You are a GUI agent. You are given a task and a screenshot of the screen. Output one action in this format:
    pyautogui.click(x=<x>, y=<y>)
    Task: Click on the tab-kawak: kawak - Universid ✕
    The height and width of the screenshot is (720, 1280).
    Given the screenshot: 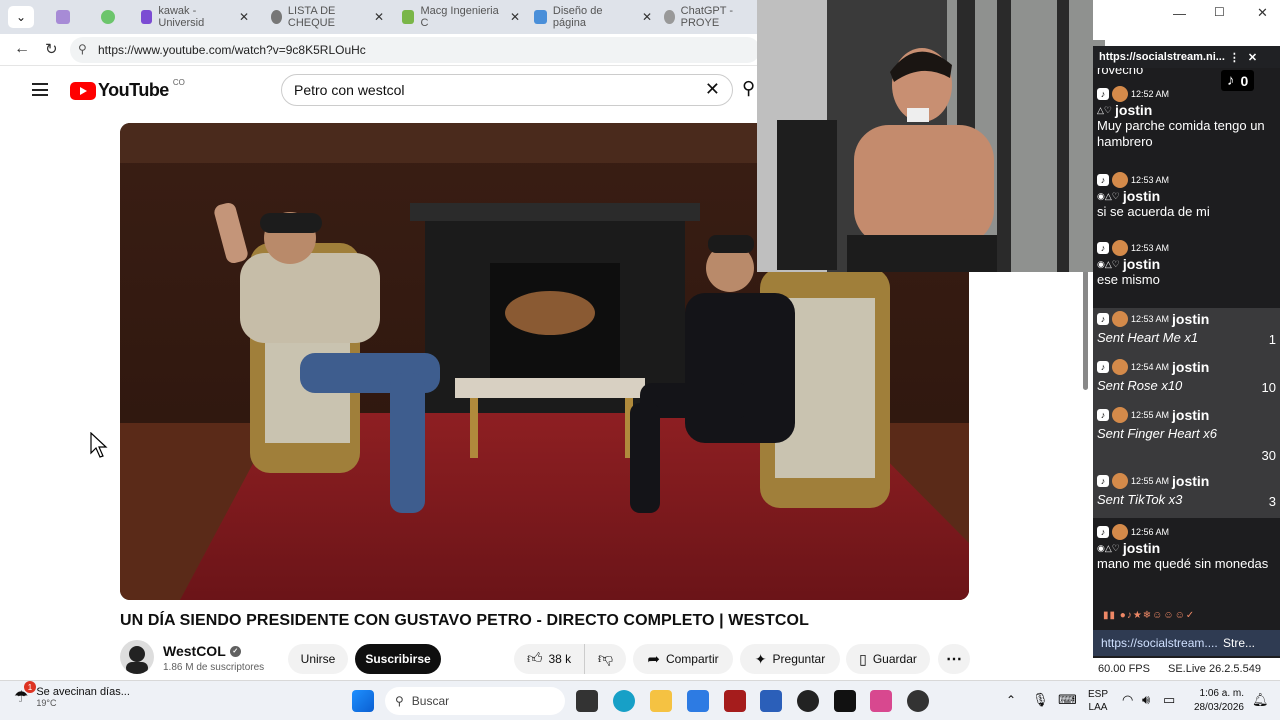 What is the action you would take?
    pyautogui.click(x=195, y=17)
    